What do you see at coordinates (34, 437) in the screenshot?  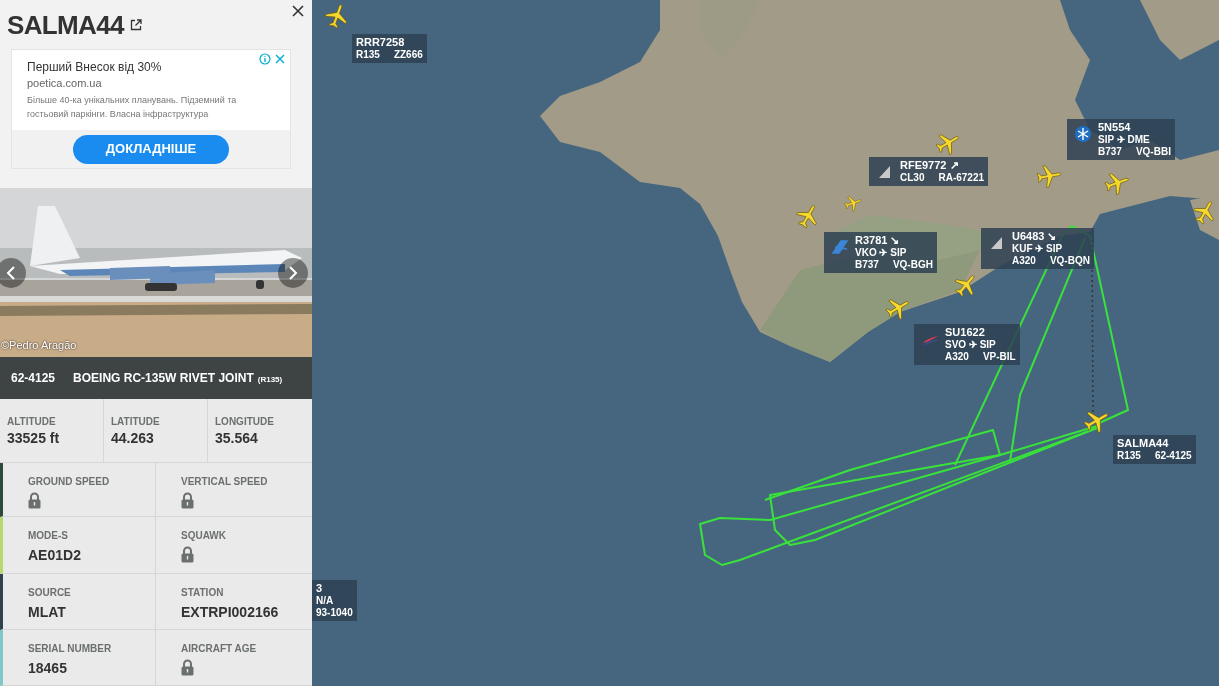 I see `stat-value: 33525 ft` at bounding box center [34, 437].